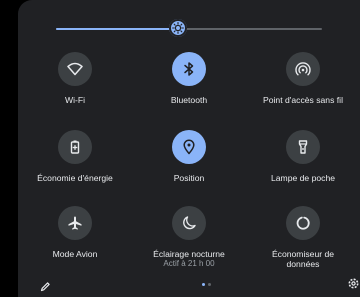 This screenshot has width=360, height=297. I want to click on tile-data-saver: Économiseur de données, so click(303, 237).